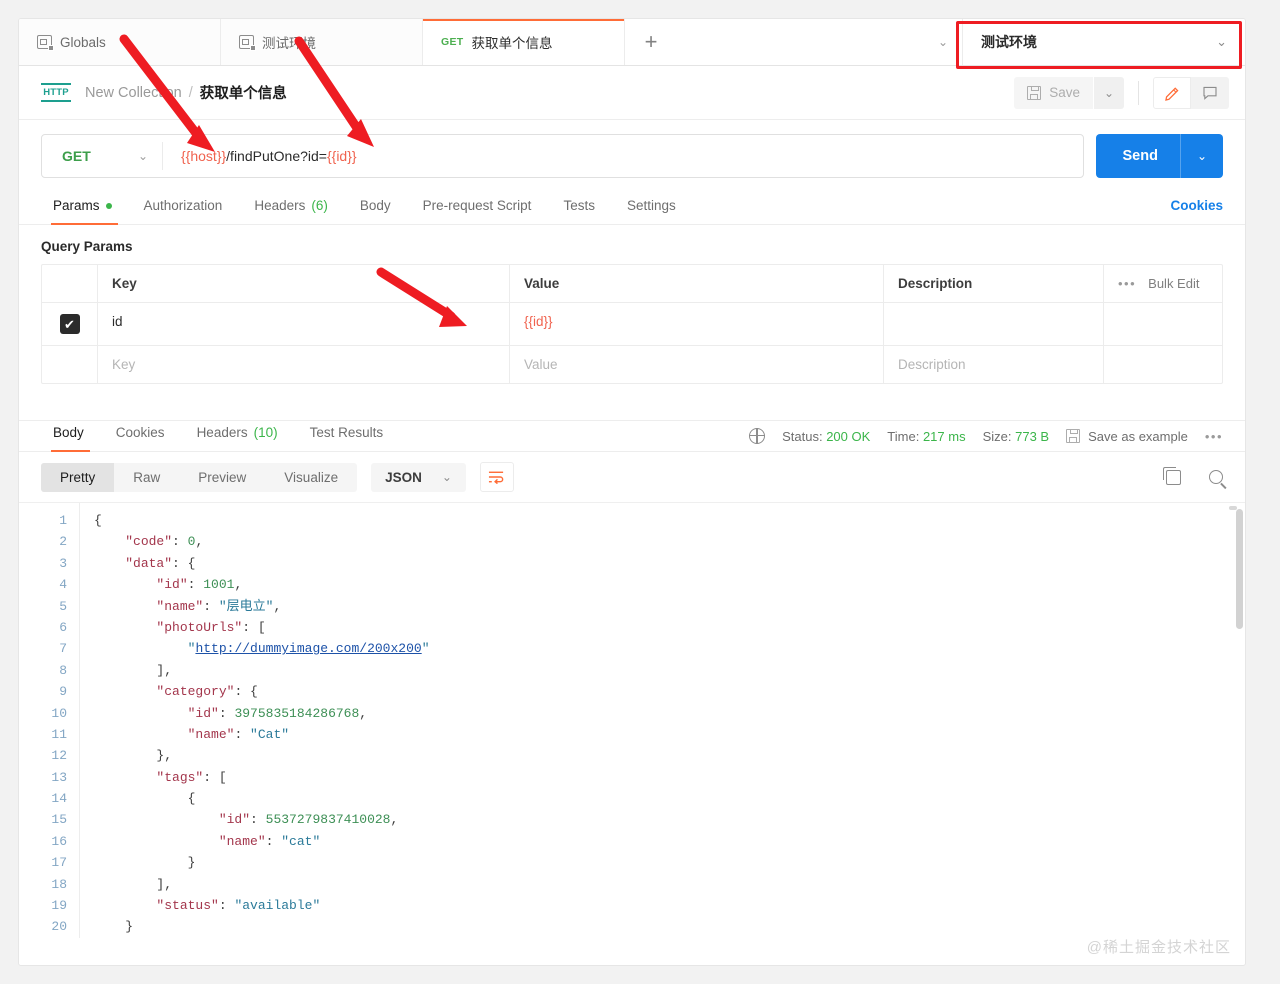 Image resolution: width=1280 pixels, height=984 pixels. I want to click on time-label: Time:, so click(903, 436).